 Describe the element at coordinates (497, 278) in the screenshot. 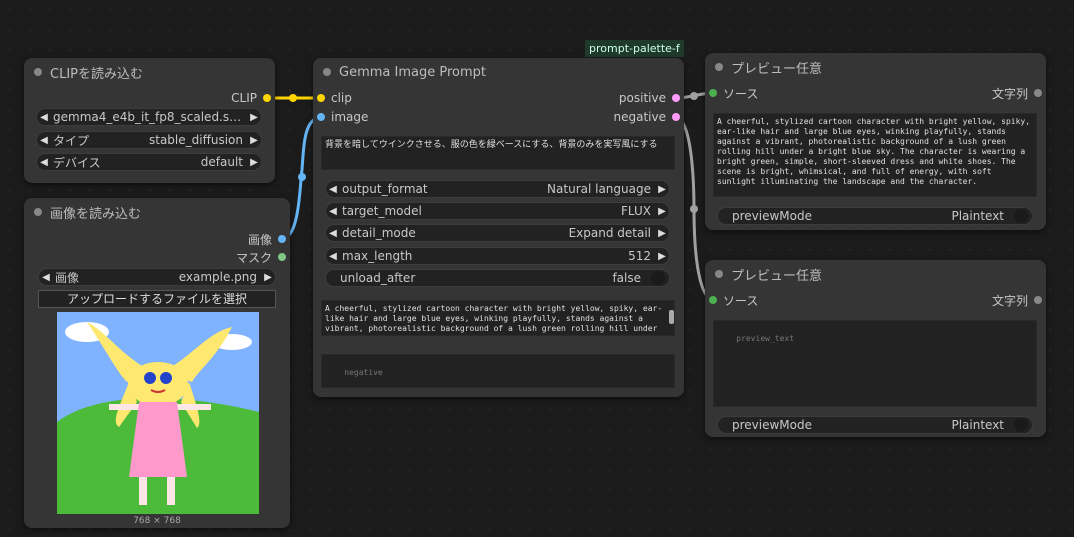

I see `unload-after-toggle: unload_after false` at that location.